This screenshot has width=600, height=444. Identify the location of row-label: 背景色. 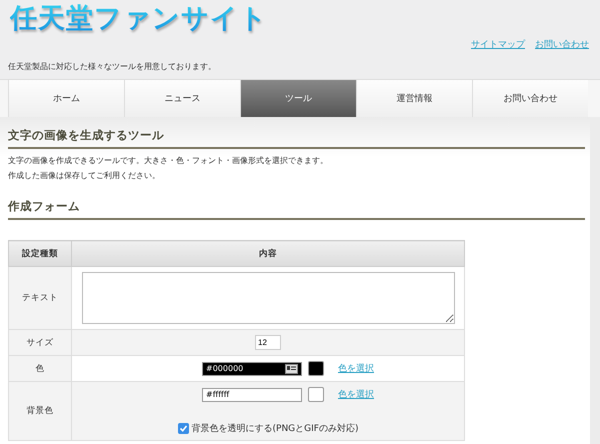
(40, 411).